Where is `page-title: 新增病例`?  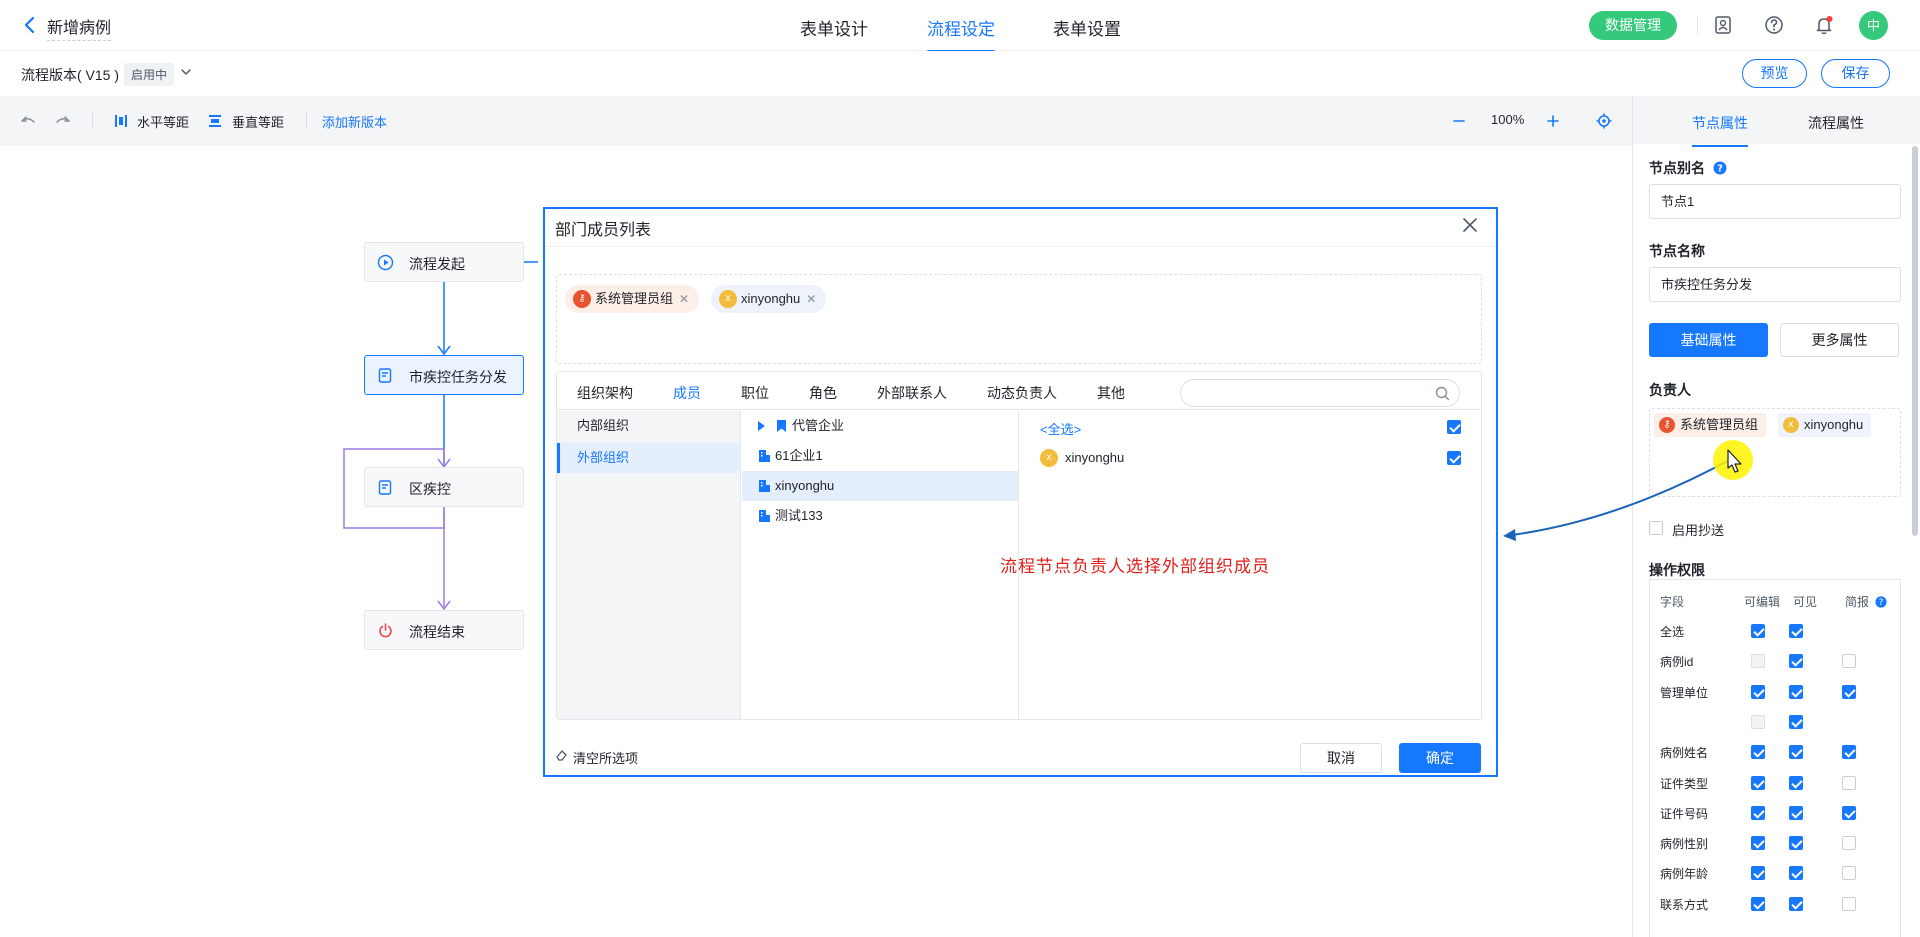 page-title: 新增病例 is located at coordinates (79, 27).